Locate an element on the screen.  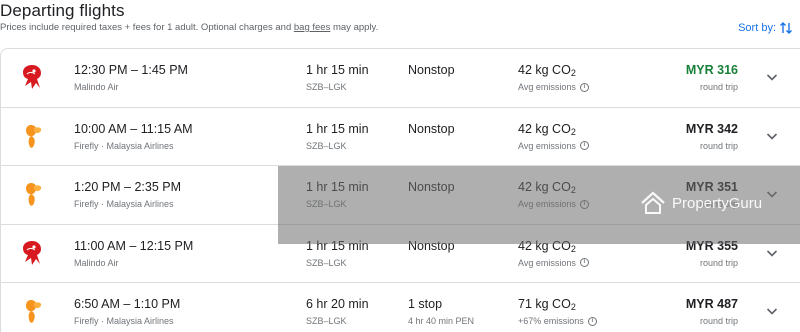
flight-duration: 6 hr 20 min is located at coordinates (337, 304).